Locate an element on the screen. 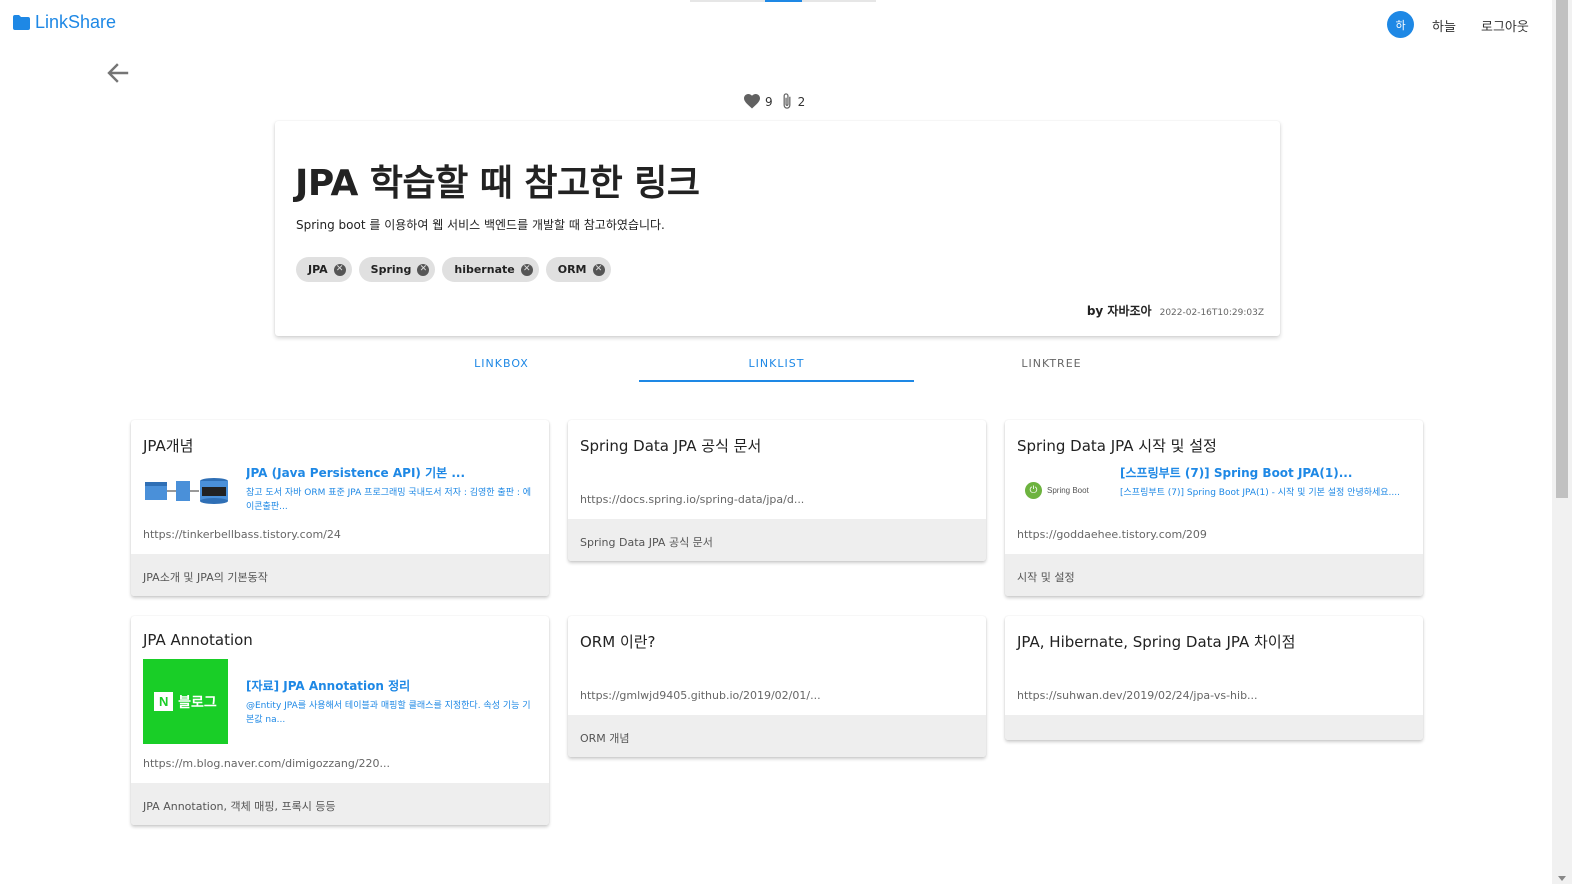  tag-chip: Spring ✕ is located at coordinates (397, 269).